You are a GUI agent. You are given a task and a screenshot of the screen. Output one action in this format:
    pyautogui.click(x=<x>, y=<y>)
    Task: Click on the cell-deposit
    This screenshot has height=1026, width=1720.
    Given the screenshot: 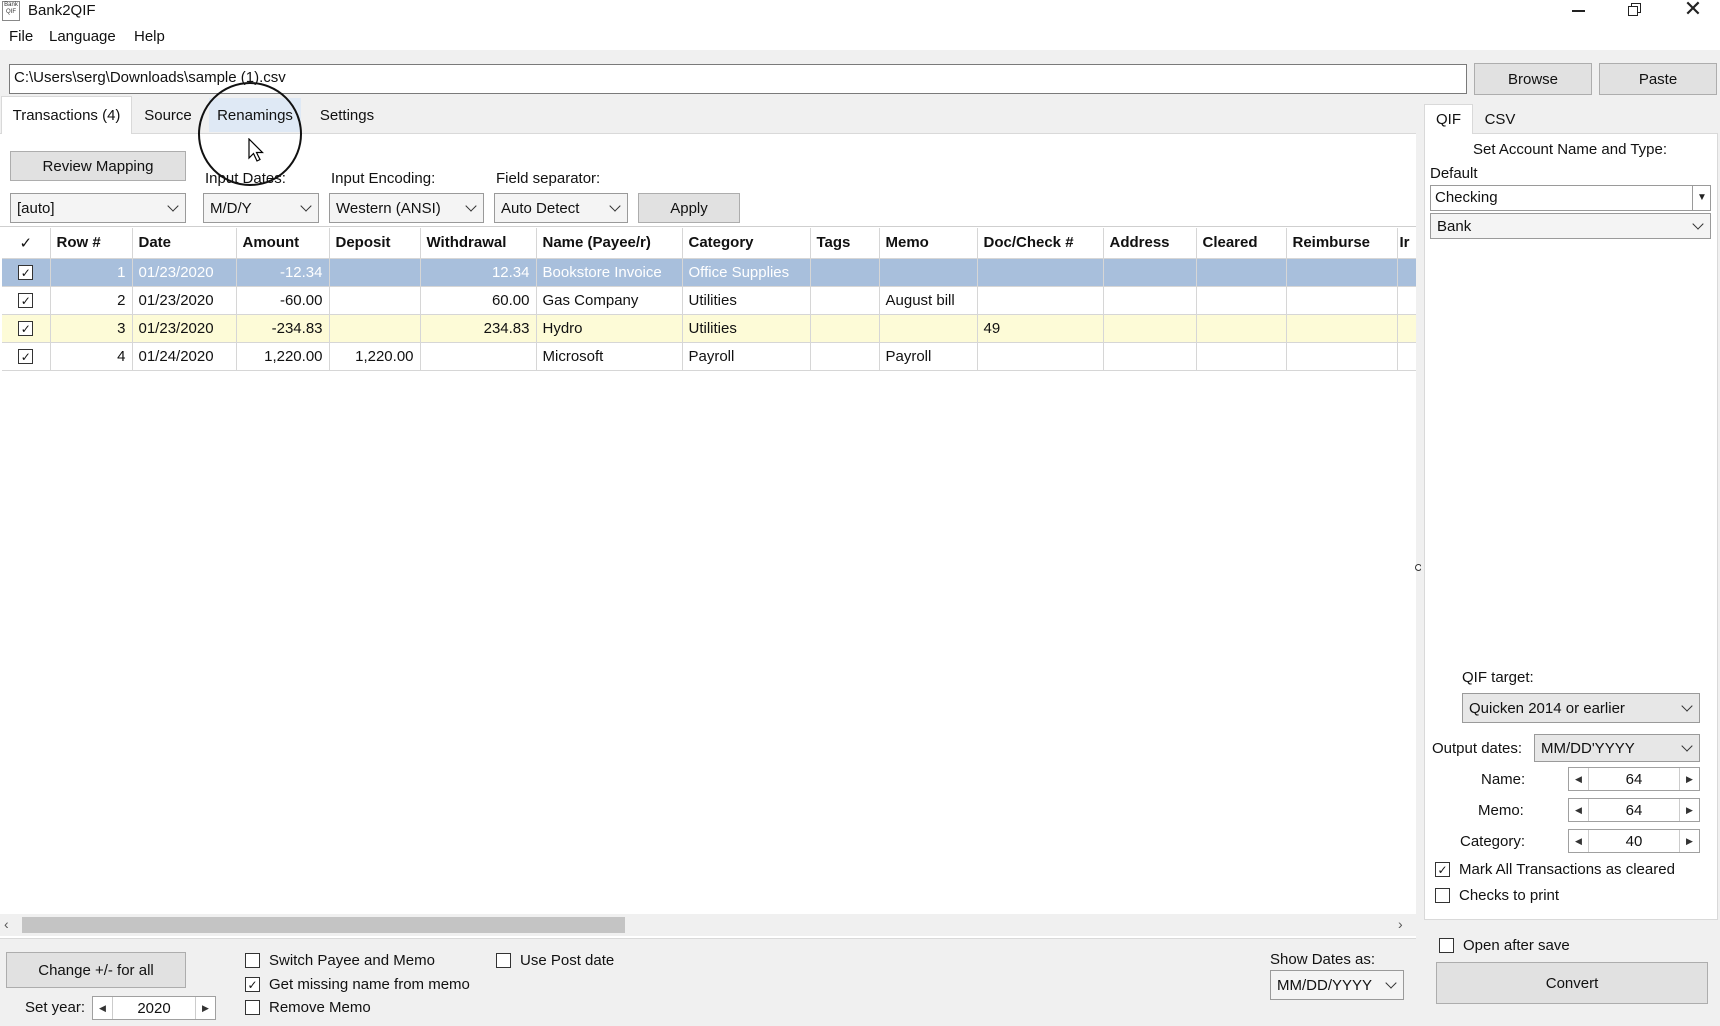 What is the action you would take?
    pyautogui.click(x=375, y=328)
    